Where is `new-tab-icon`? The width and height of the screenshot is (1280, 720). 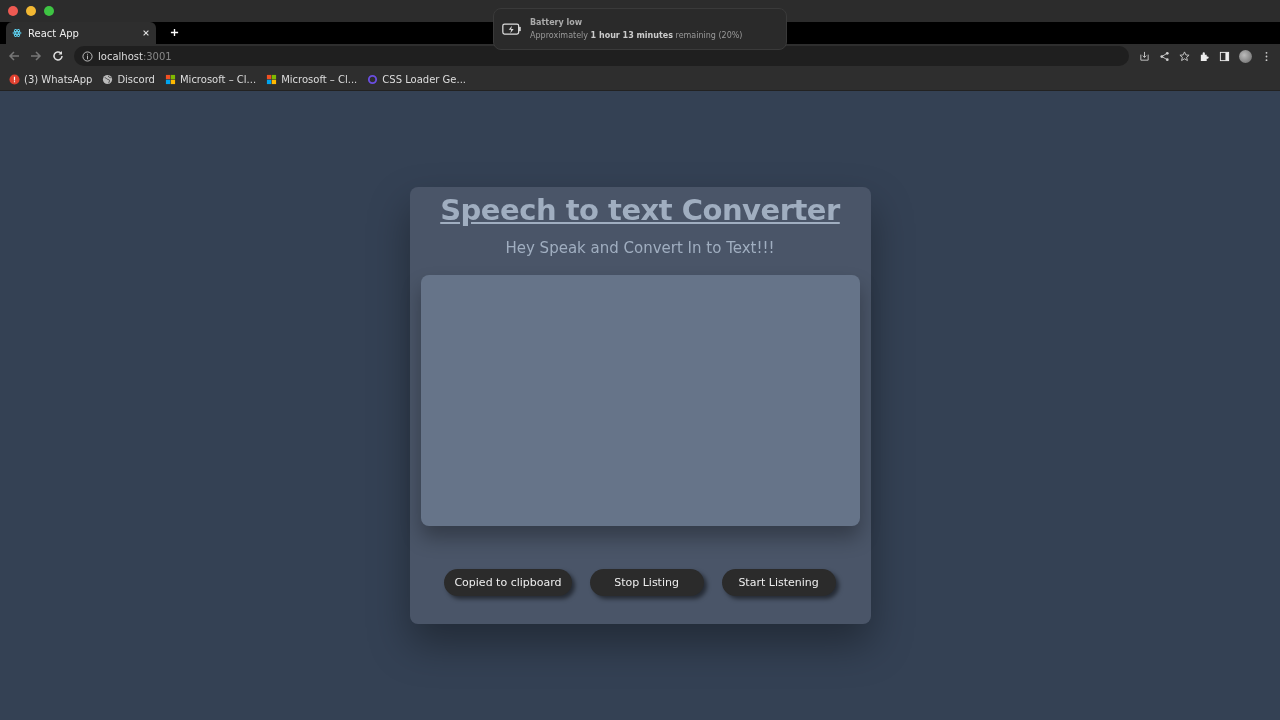
new-tab-icon is located at coordinates (174, 32).